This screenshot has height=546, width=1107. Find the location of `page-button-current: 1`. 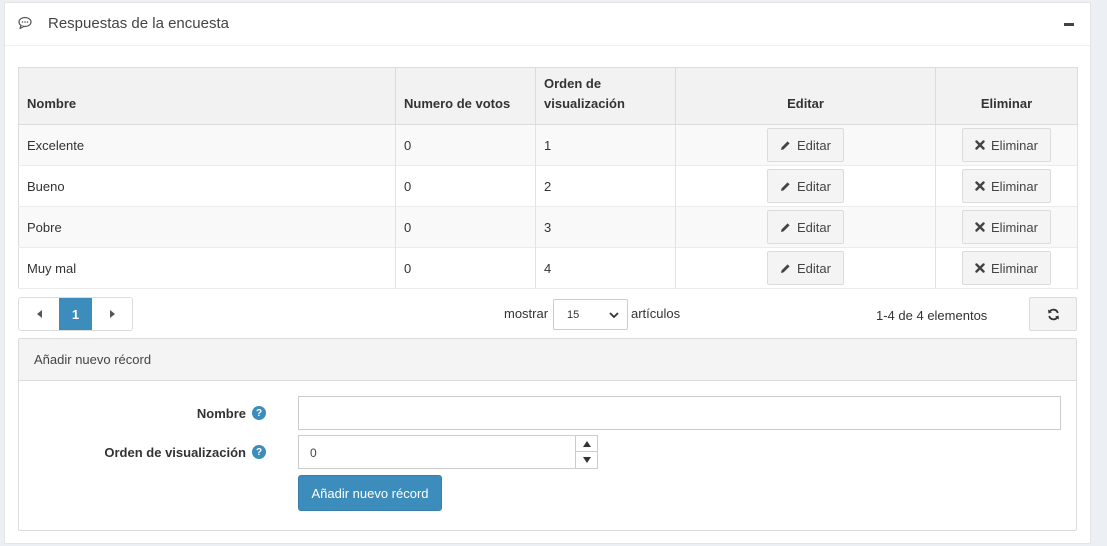

page-button-current: 1 is located at coordinates (75, 314).